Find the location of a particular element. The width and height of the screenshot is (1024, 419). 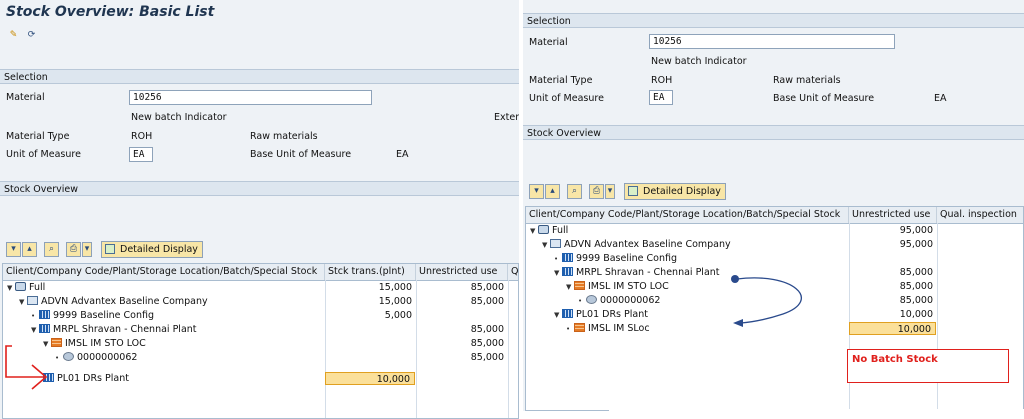

extern-text: Exter is located at coordinates (506, 117).